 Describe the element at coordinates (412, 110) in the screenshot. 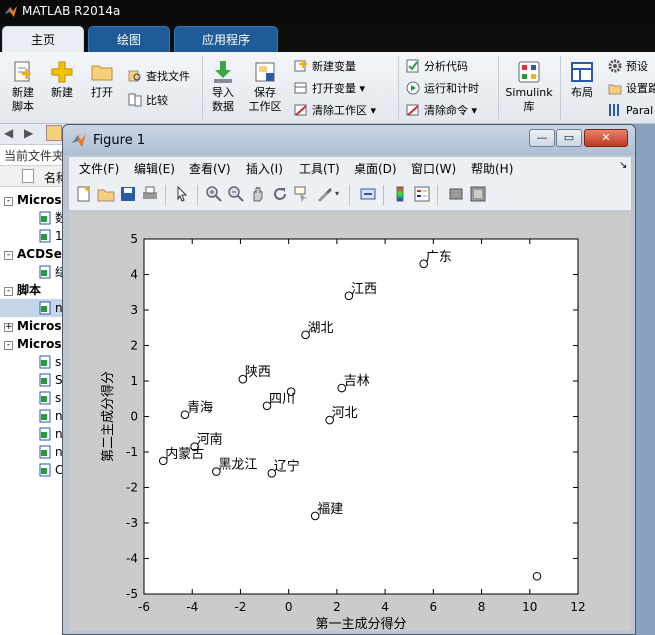

I see `clear-commands-icon` at that location.